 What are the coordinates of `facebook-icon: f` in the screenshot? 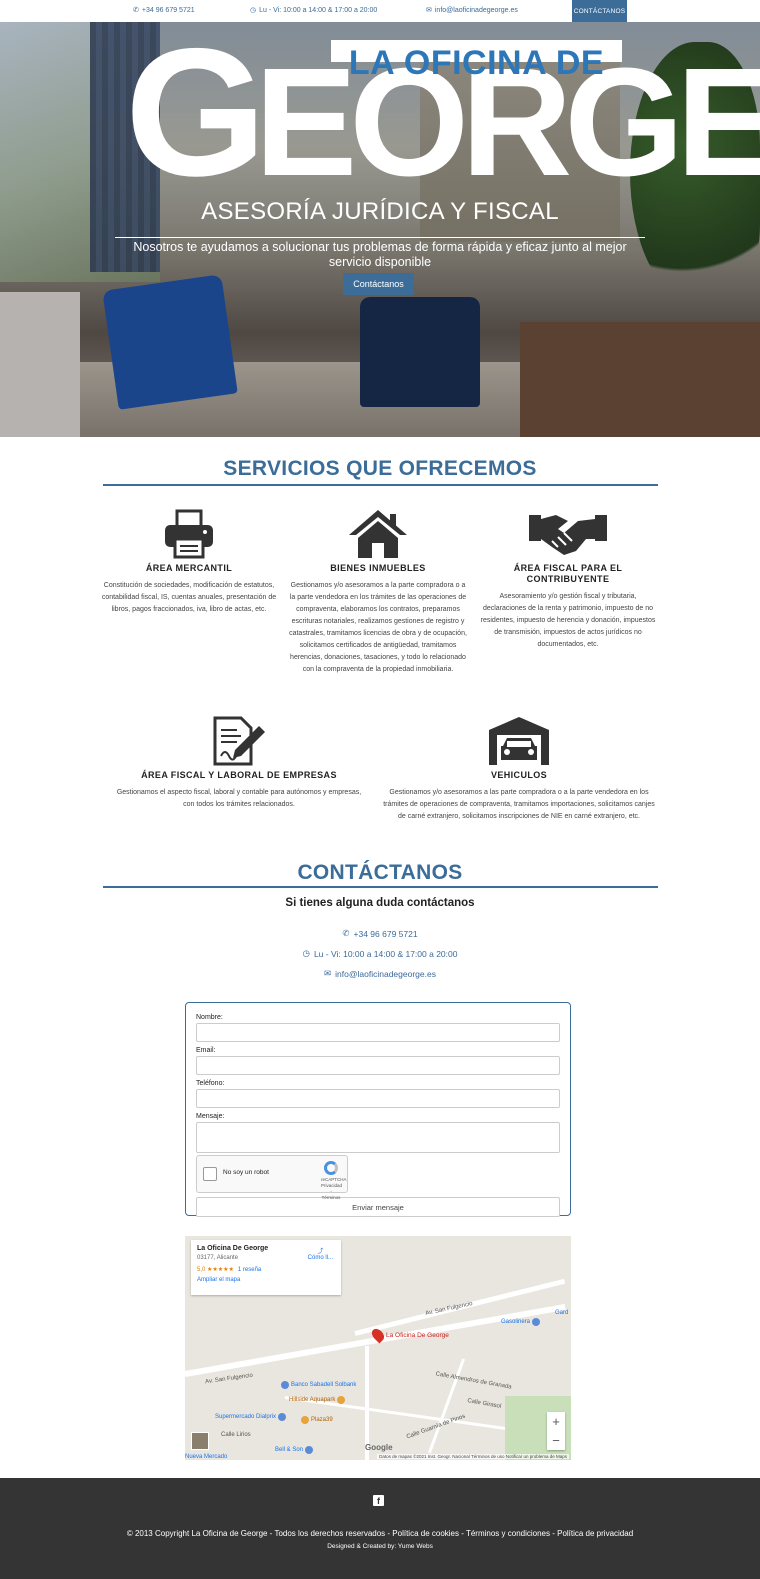 It's located at (378, 1500).